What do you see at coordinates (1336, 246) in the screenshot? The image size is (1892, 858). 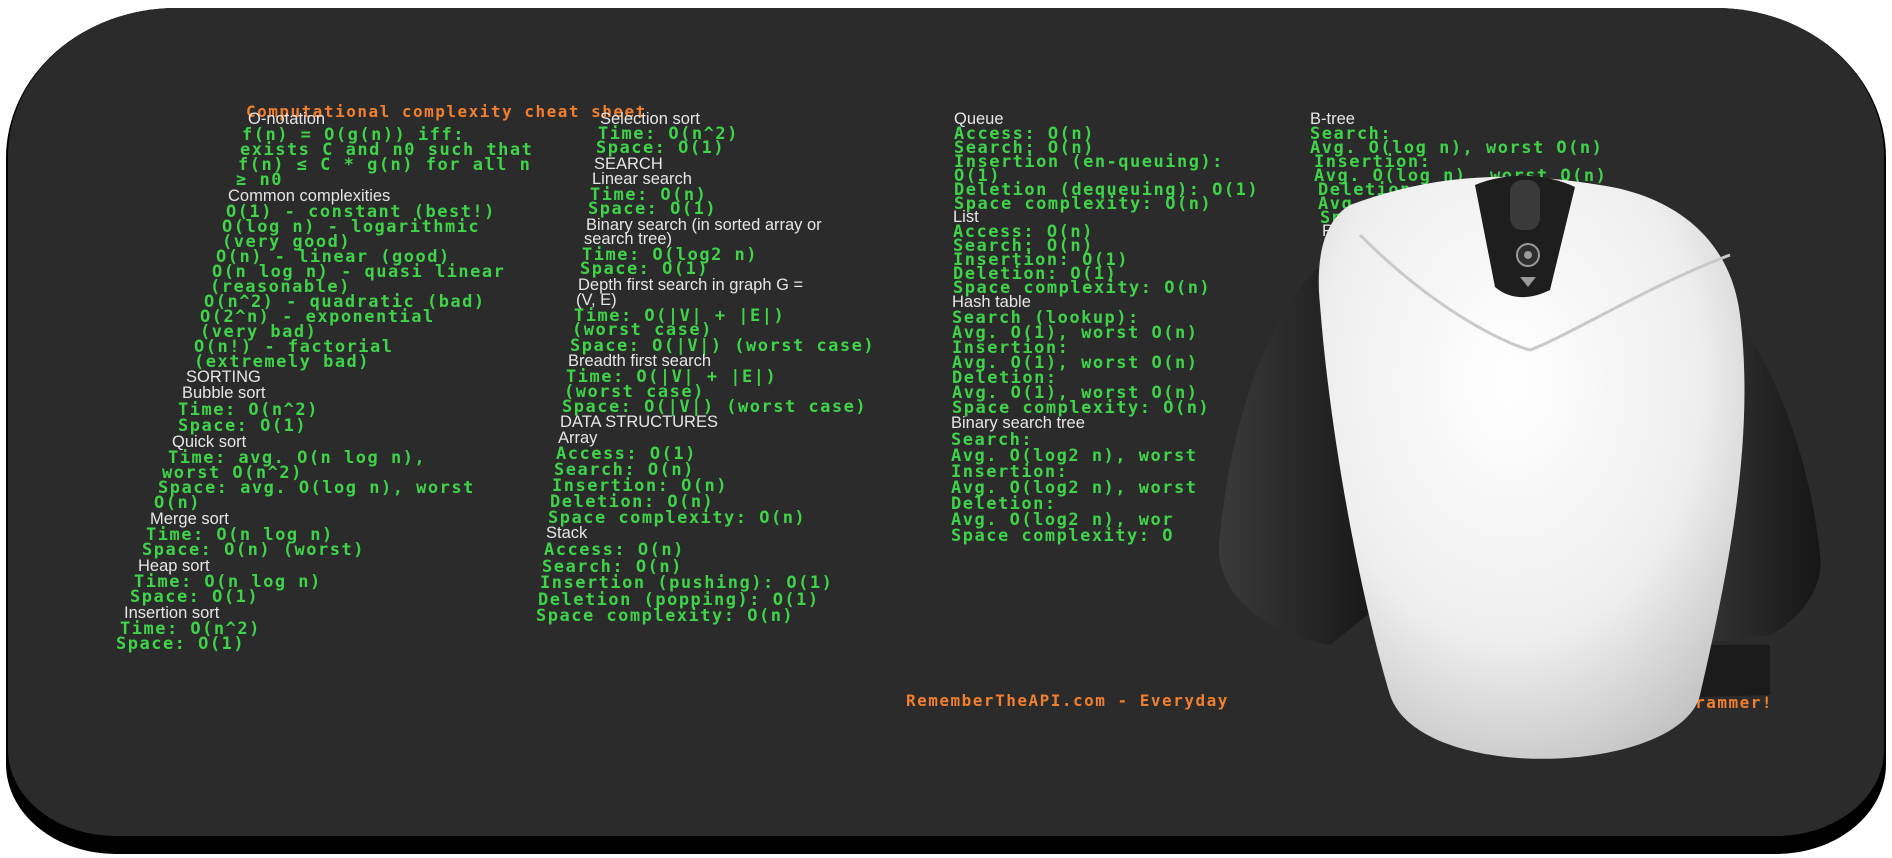 I see `complexity-line: Se` at bounding box center [1336, 246].